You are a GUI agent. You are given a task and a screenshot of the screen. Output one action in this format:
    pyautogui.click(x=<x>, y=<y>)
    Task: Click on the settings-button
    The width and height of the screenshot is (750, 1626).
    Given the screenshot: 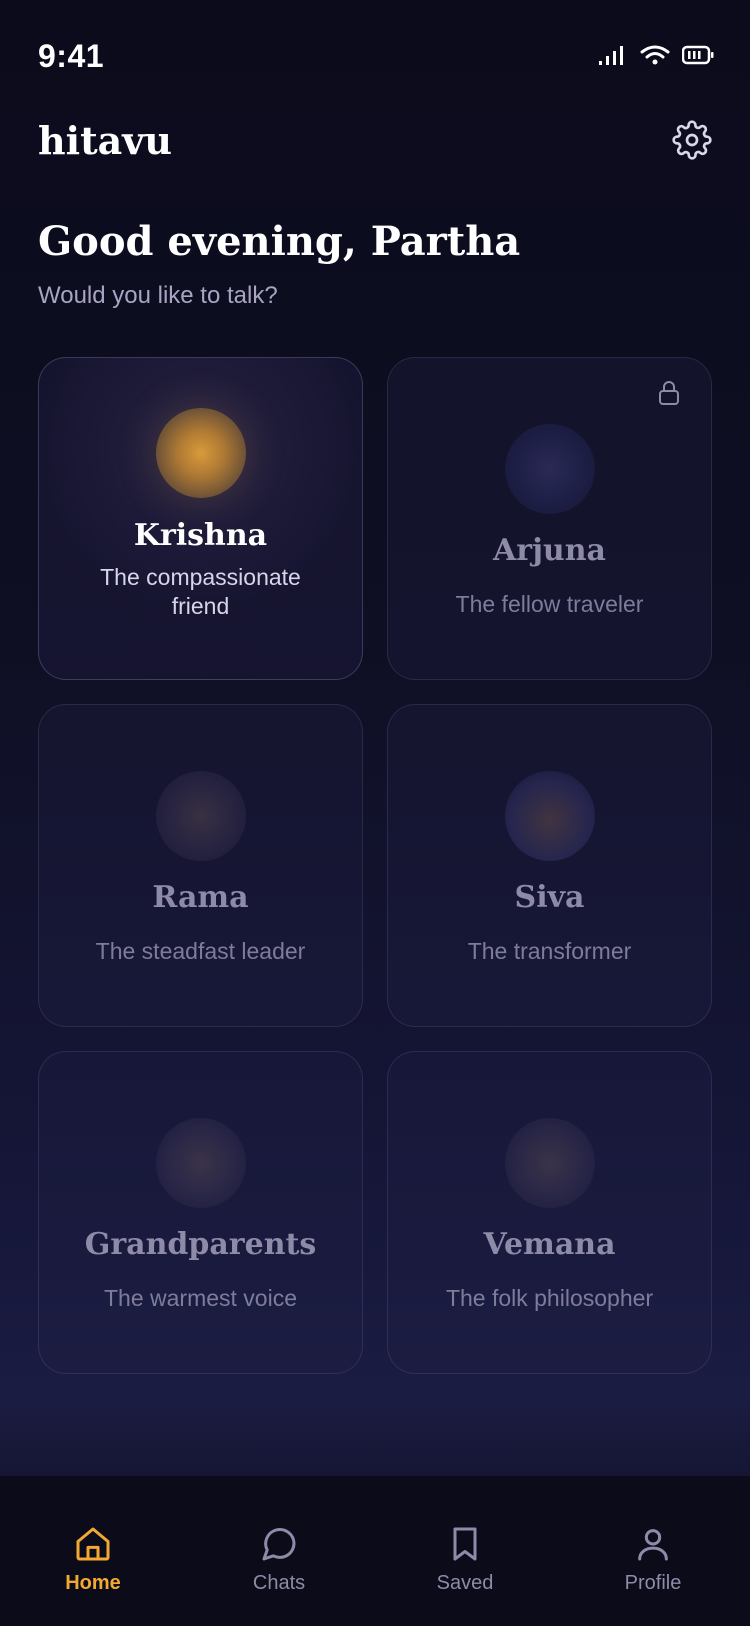 What is the action you would take?
    pyautogui.click(x=692, y=140)
    